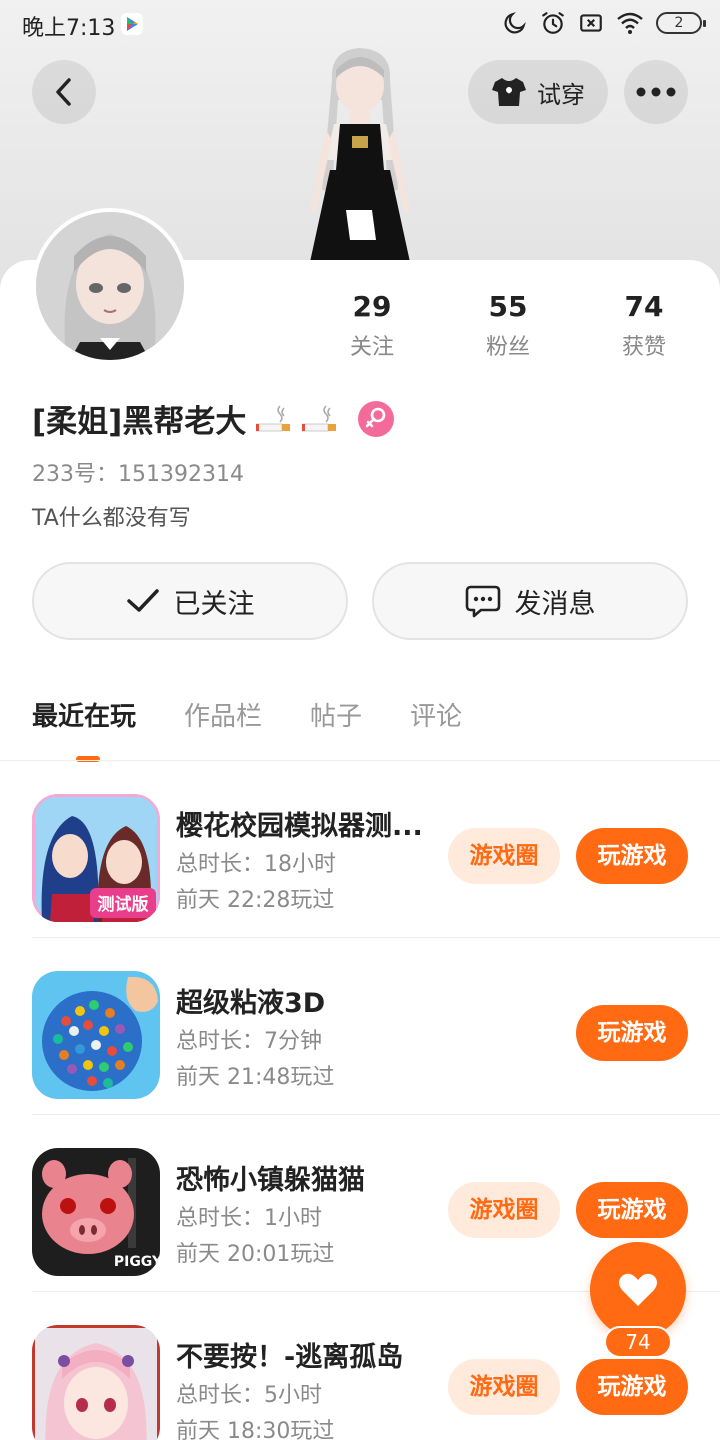 The width and height of the screenshot is (720, 1440). I want to click on game-last-played: 前天 22:28玩过, so click(255, 900).